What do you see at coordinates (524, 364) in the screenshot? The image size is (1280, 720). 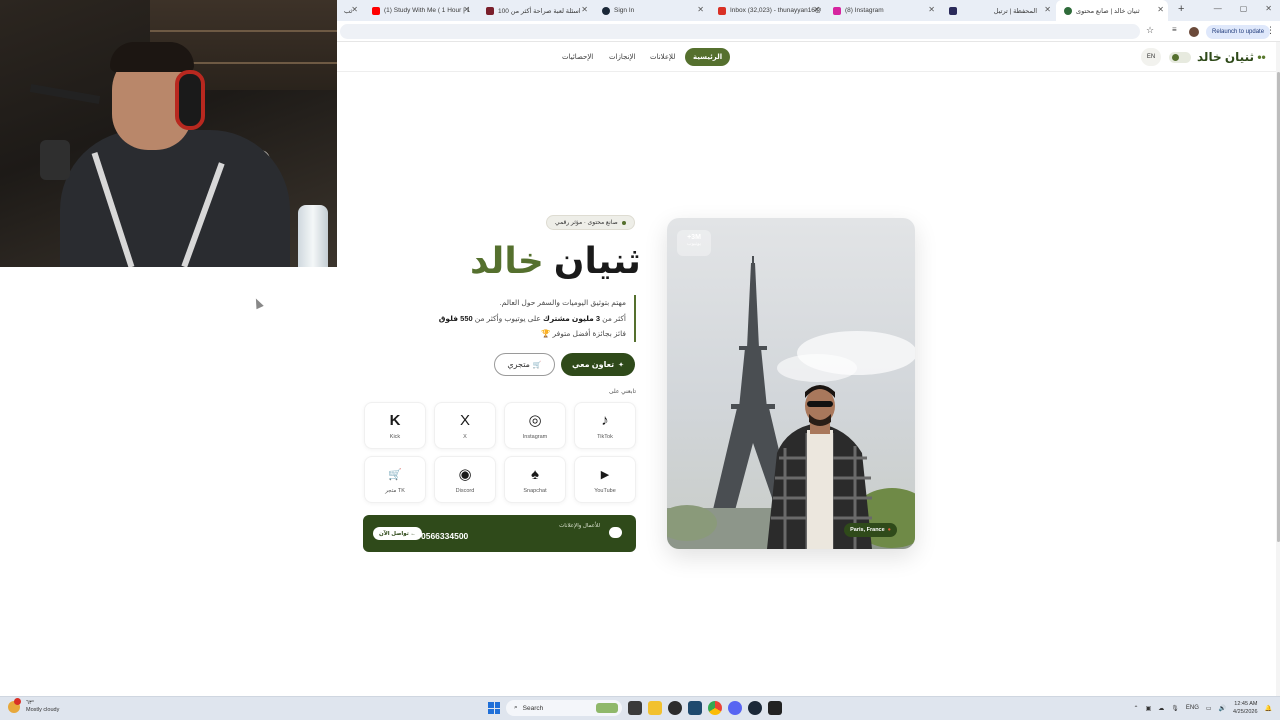 I see `store-button: متجري 🛒` at bounding box center [524, 364].